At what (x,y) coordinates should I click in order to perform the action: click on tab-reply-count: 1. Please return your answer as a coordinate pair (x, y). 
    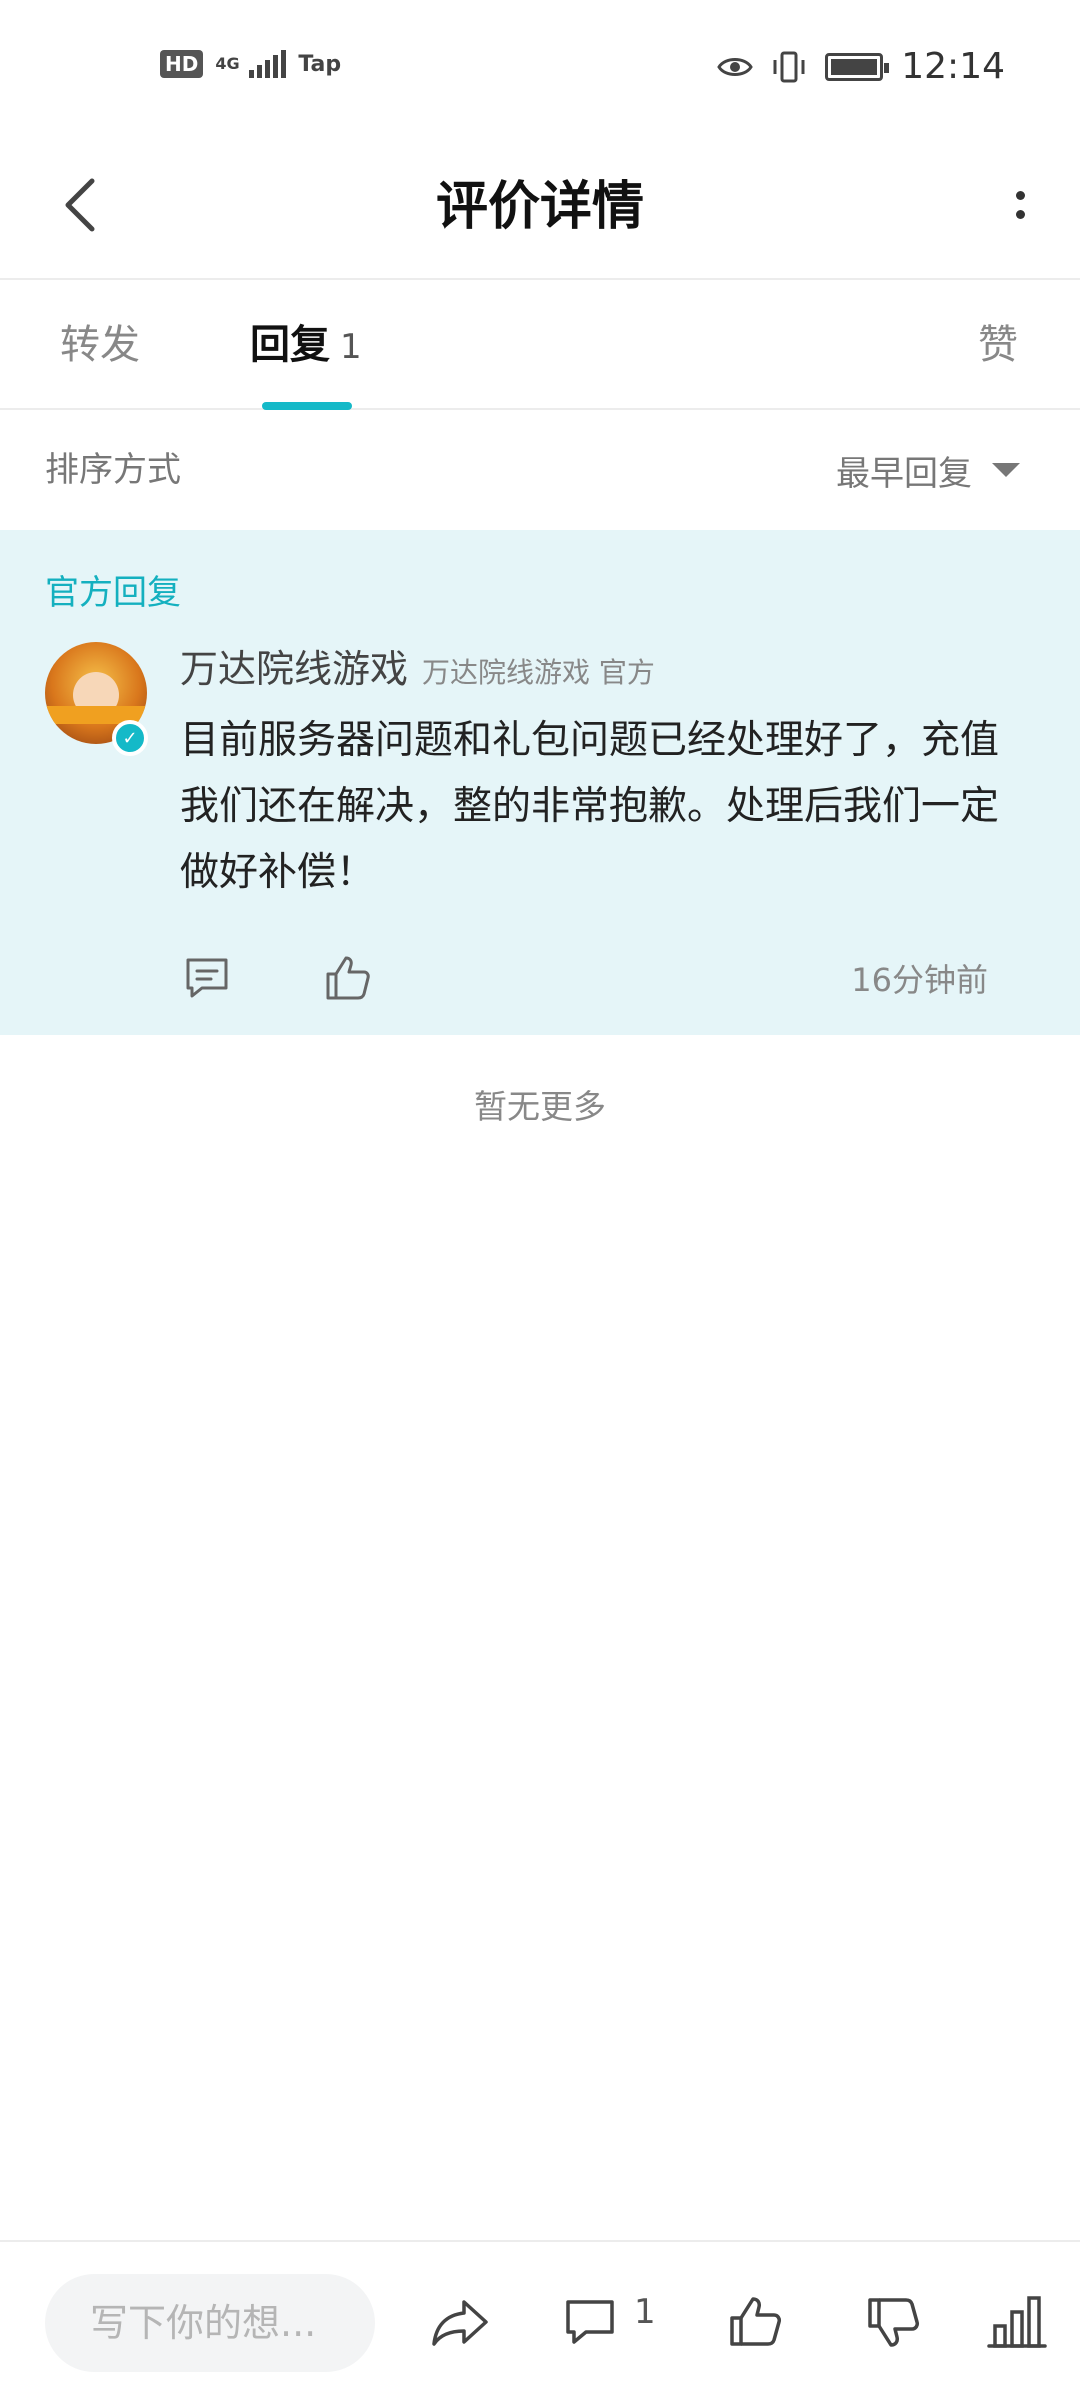
    Looking at the image, I should click on (351, 347).